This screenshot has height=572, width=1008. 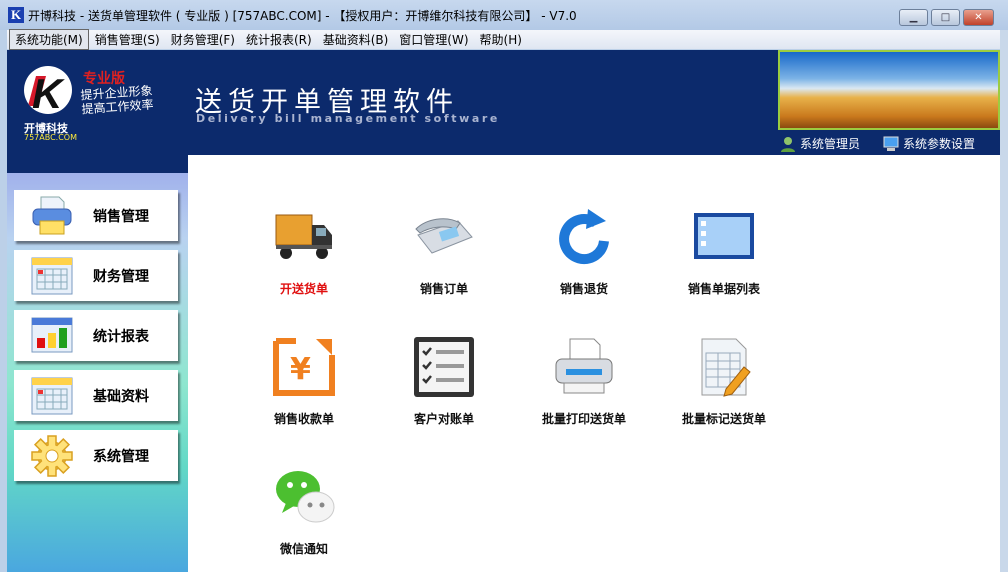 I want to click on tile-sales-list: 销售单据列表, so click(x=724, y=251).